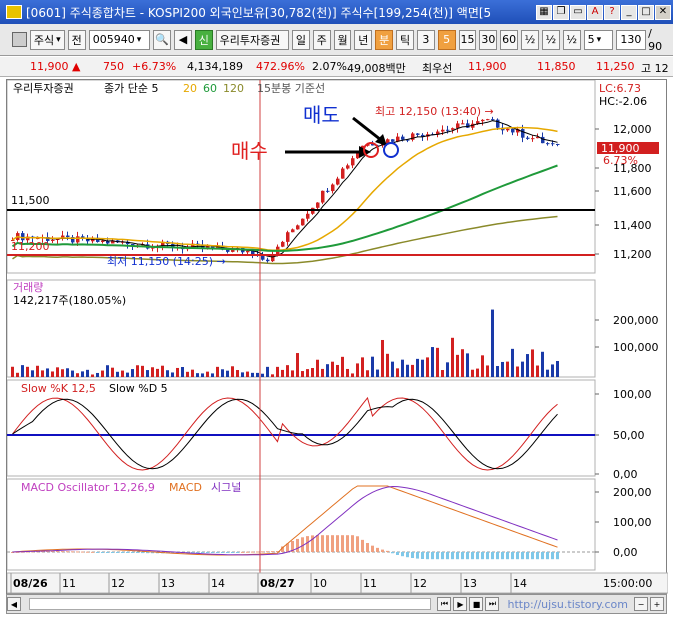 The image size is (673, 623). What do you see at coordinates (183, 39) in the screenshot?
I see `speaker-icon: ◀` at bounding box center [183, 39].